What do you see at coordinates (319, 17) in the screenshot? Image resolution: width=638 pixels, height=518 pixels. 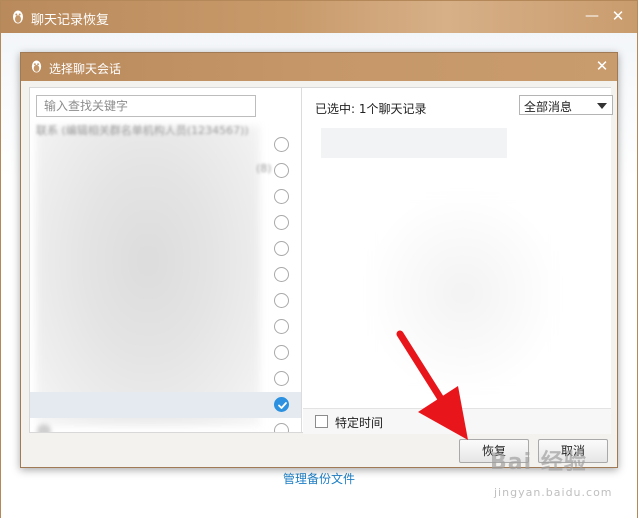 I see `outer-titlebar: 聊天记录恢复 — ✕` at bounding box center [319, 17].